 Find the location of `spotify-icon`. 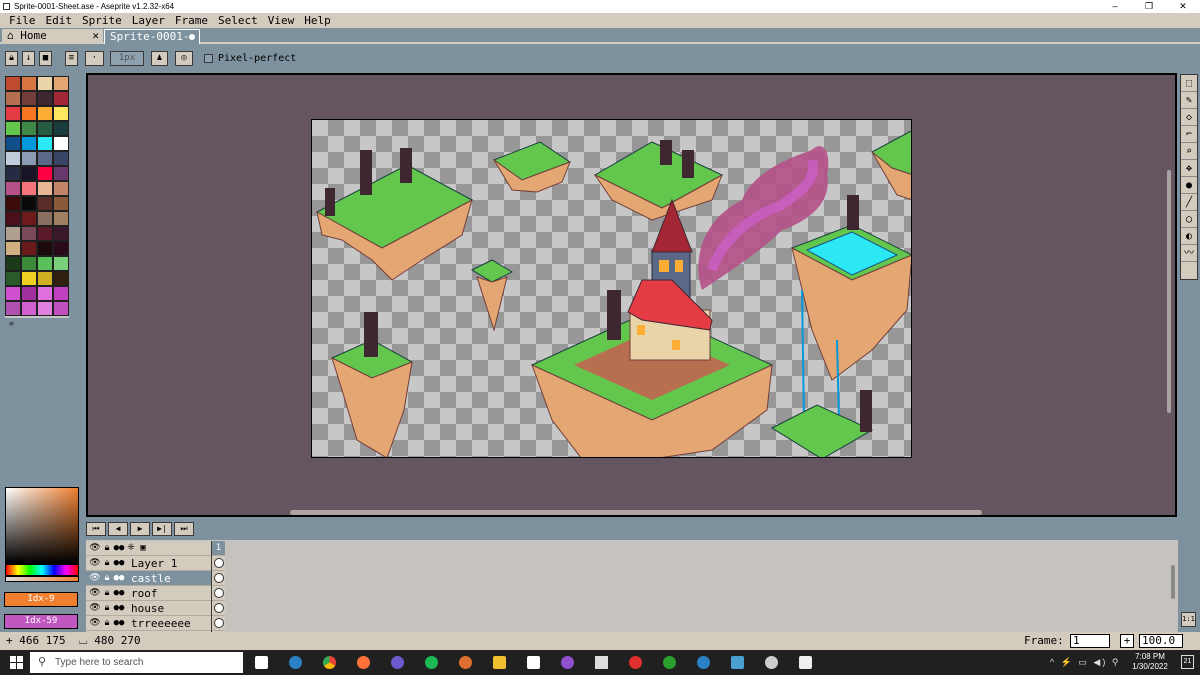

spotify-icon is located at coordinates (431, 662).